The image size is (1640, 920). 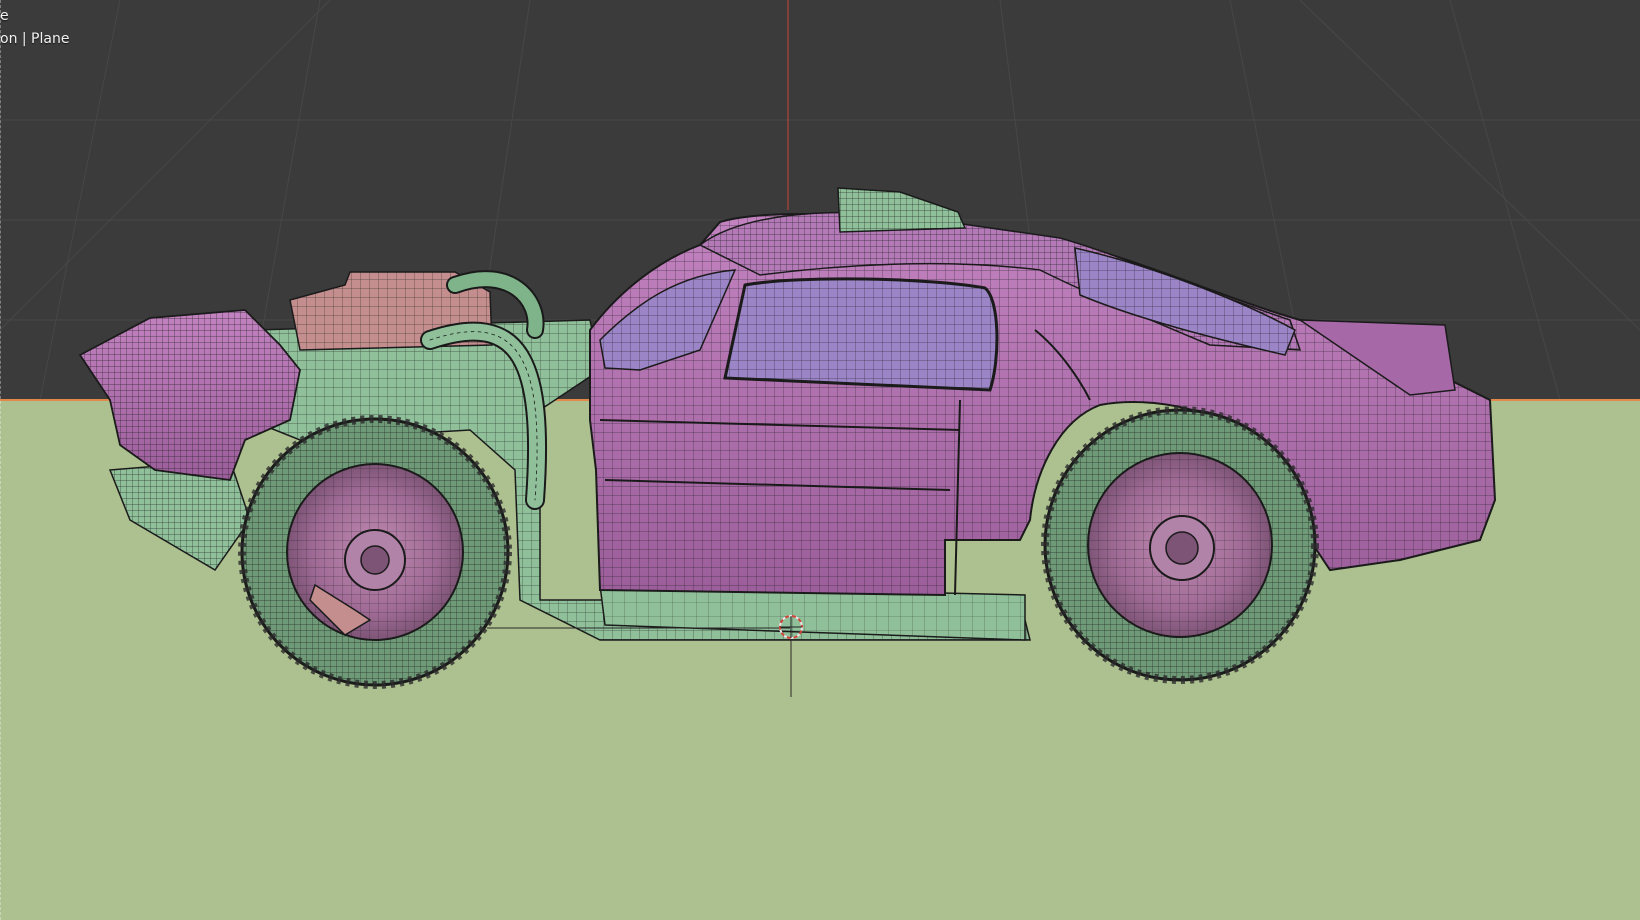 What do you see at coordinates (35, 39) in the screenshot?
I see `viewport-info-line-2: on | Plane` at bounding box center [35, 39].